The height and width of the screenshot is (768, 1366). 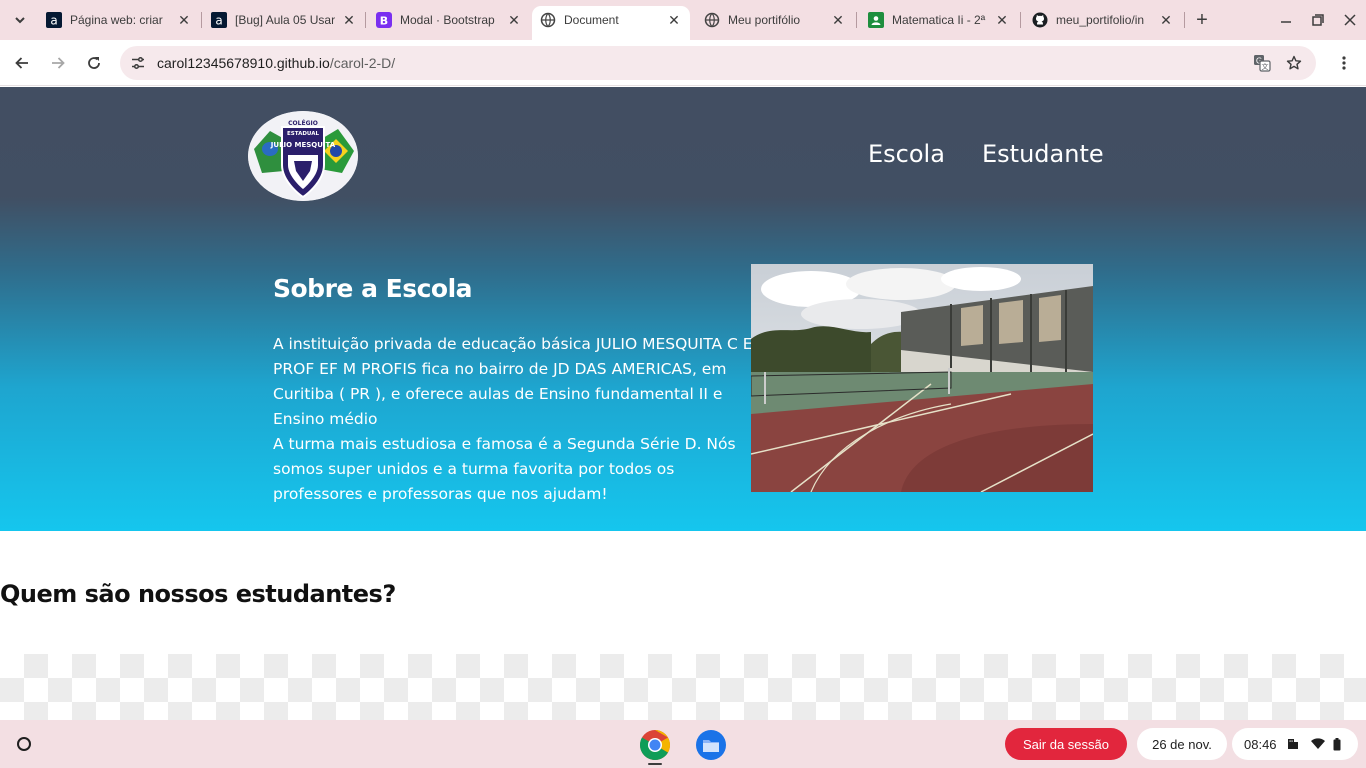 What do you see at coordinates (138, 63) in the screenshot?
I see `site-info-icon` at bounding box center [138, 63].